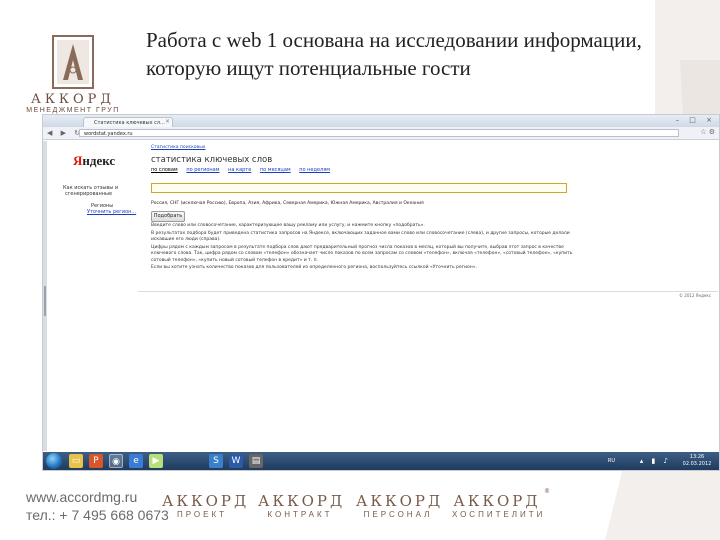 This screenshot has width=720, height=540. What do you see at coordinates (136, 461) in the screenshot?
I see `ie-icon: e` at bounding box center [136, 461].